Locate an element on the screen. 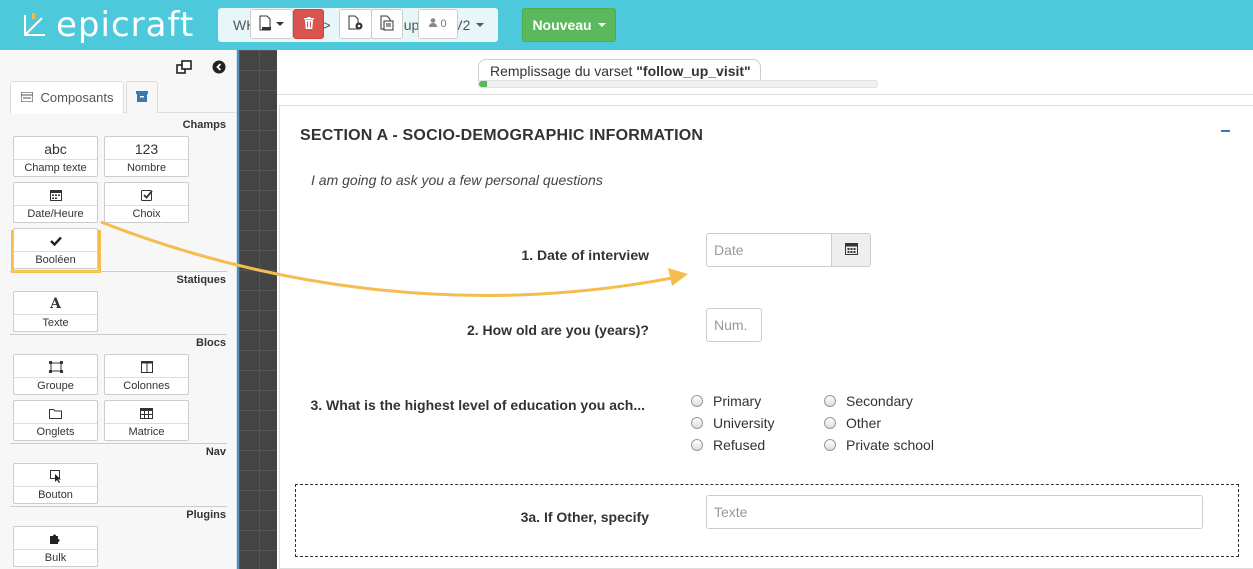  component-label: Colonnes is located at coordinates (146, 384).